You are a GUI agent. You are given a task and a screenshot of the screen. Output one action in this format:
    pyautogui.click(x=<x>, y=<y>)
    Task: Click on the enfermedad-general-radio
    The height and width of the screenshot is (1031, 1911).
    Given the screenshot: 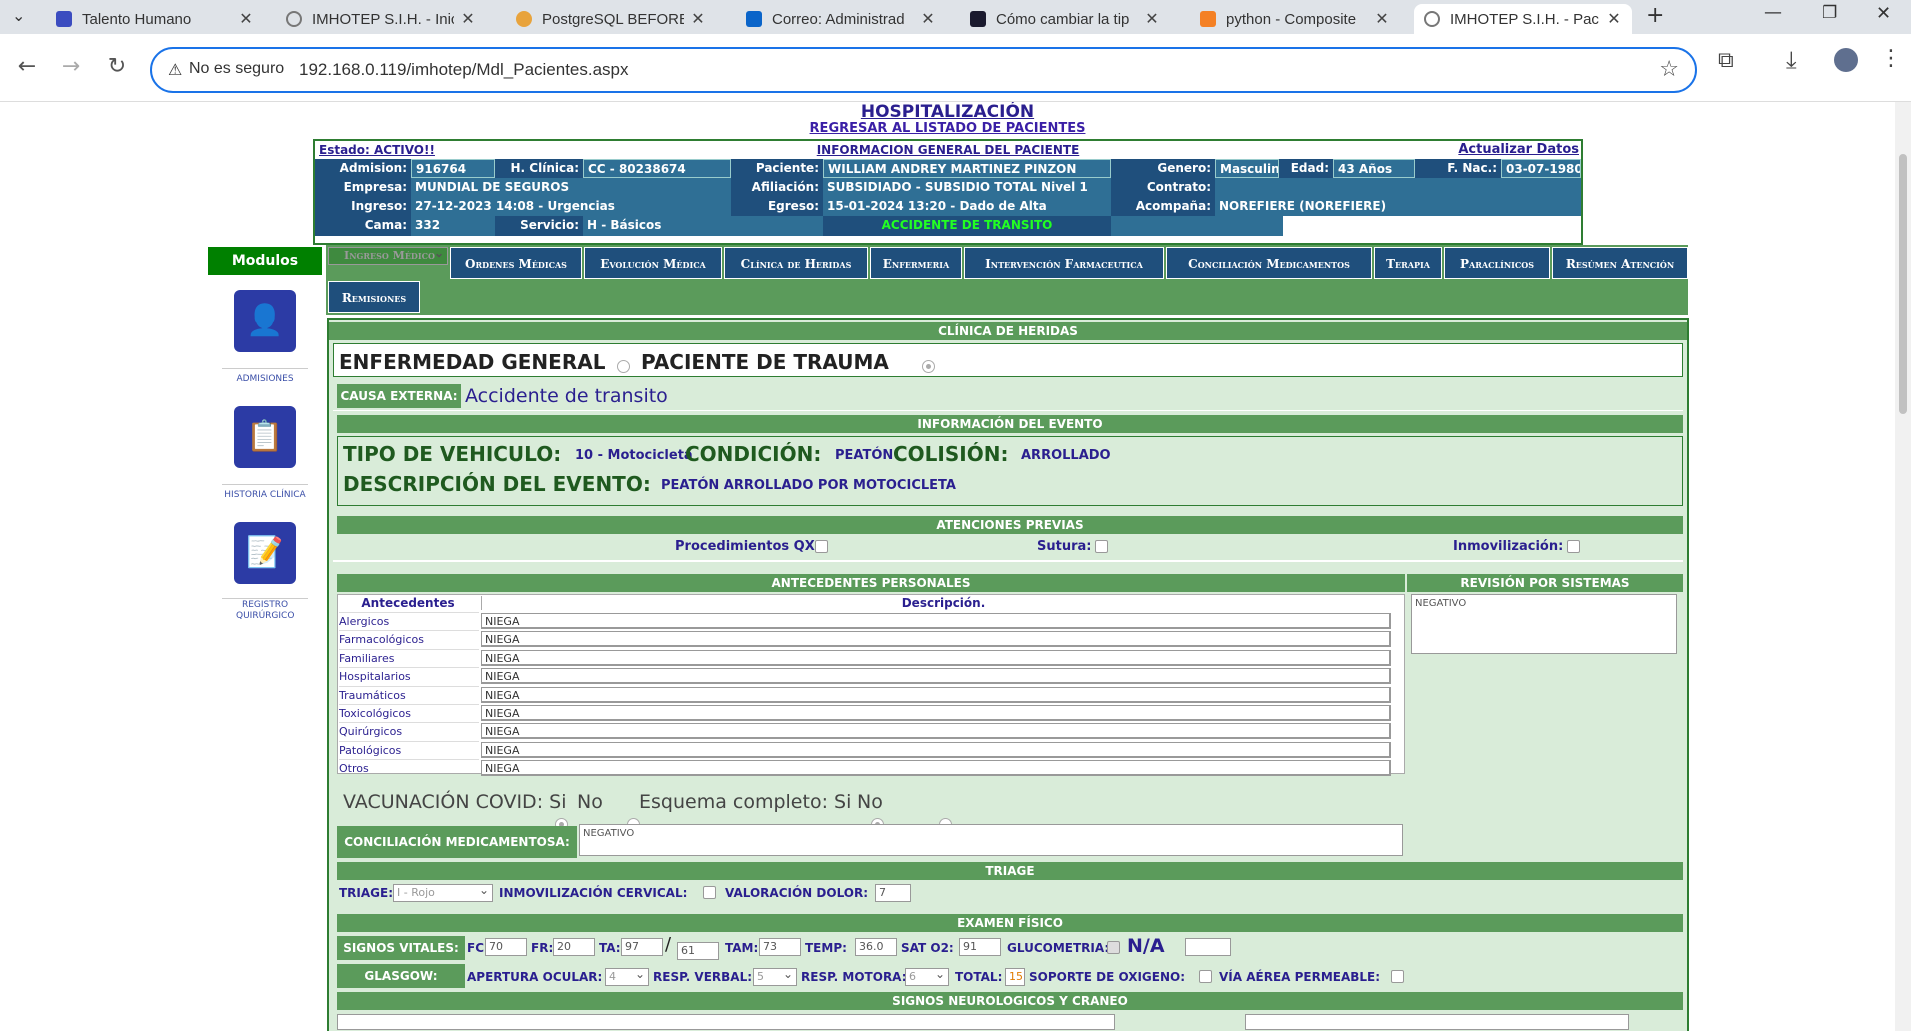 What is the action you would take?
    pyautogui.click(x=623, y=366)
    